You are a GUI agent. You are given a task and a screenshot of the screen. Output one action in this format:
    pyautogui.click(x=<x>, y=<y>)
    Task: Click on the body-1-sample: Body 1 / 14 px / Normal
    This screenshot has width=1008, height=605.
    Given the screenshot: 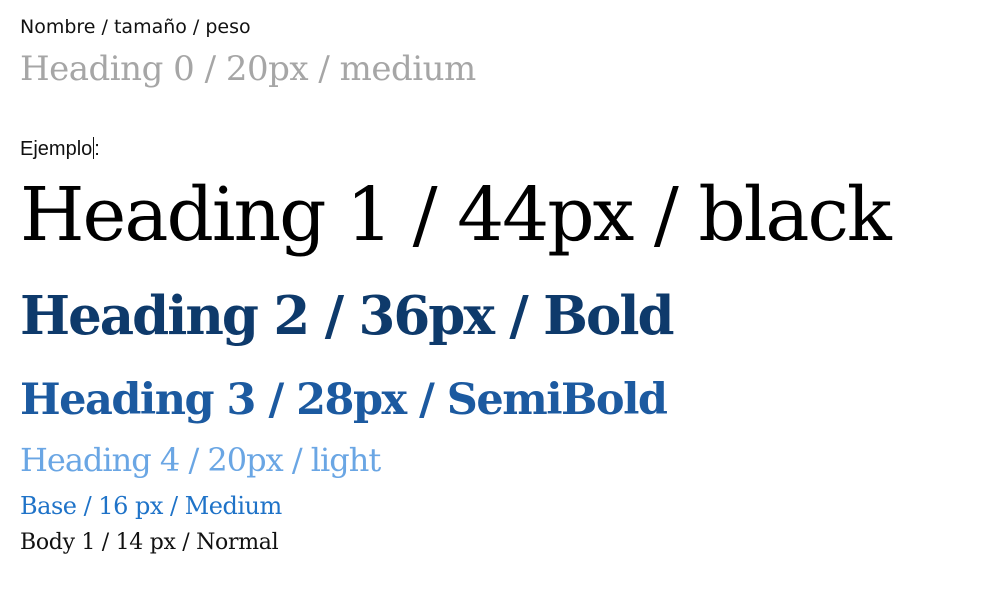 What is the action you would take?
    pyautogui.click(x=149, y=542)
    